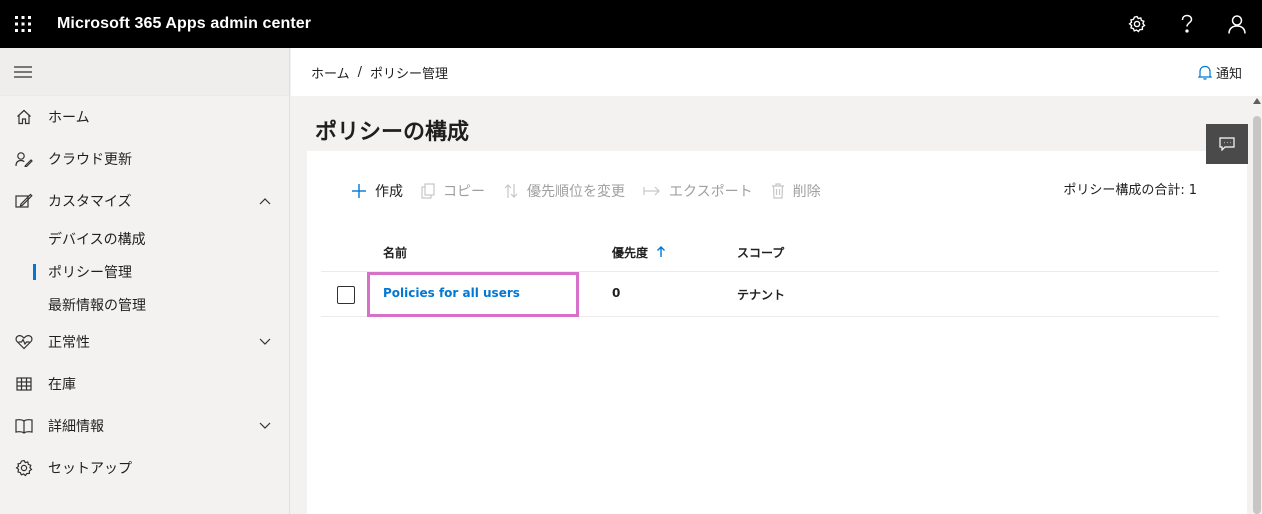  I want to click on book-icon, so click(24, 426).